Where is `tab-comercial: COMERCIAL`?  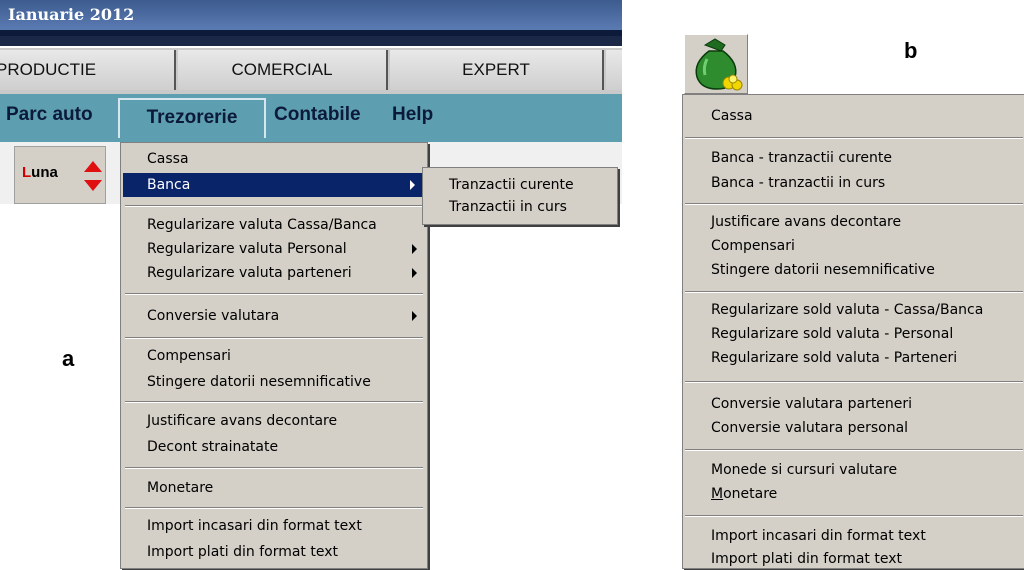 tab-comercial: COMERCIAL is located at coordinates (283, 70).